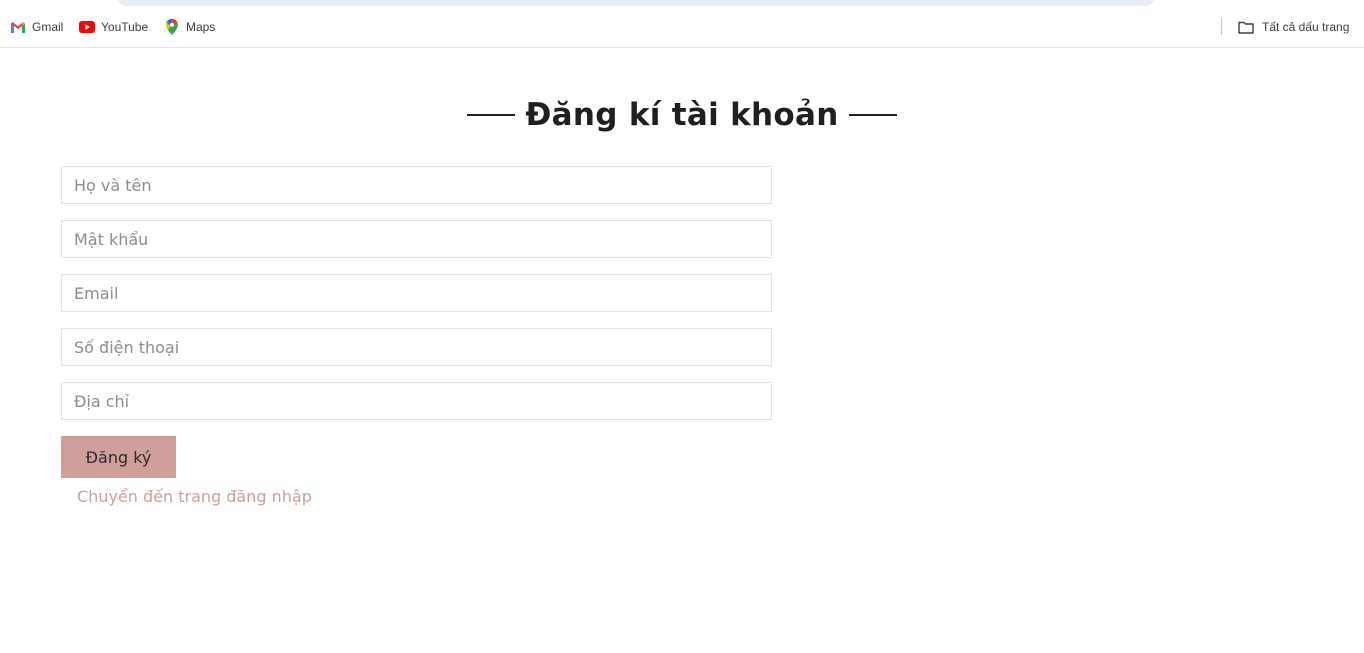 This screenshot has width=1364, height=653. I want to click on bookmark-label: YouTube, so click(125, 27).